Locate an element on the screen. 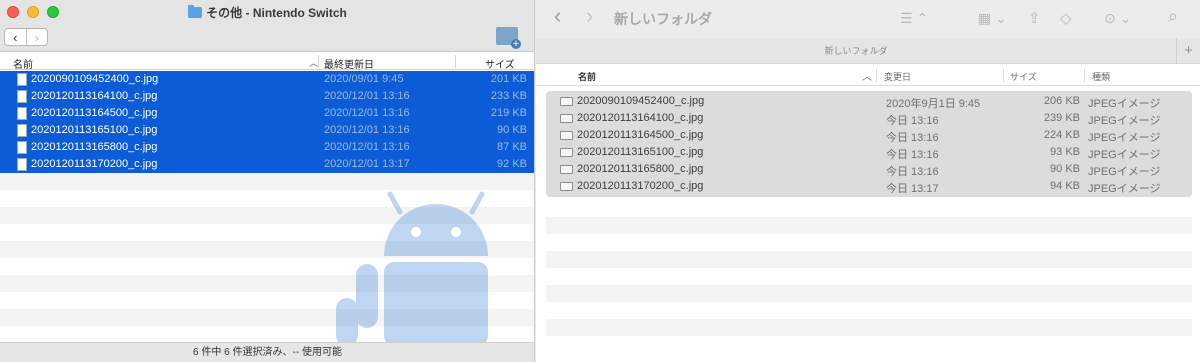 The image size is (1200, 362). file-size: 87 KB is located at coordinates (512, 147).